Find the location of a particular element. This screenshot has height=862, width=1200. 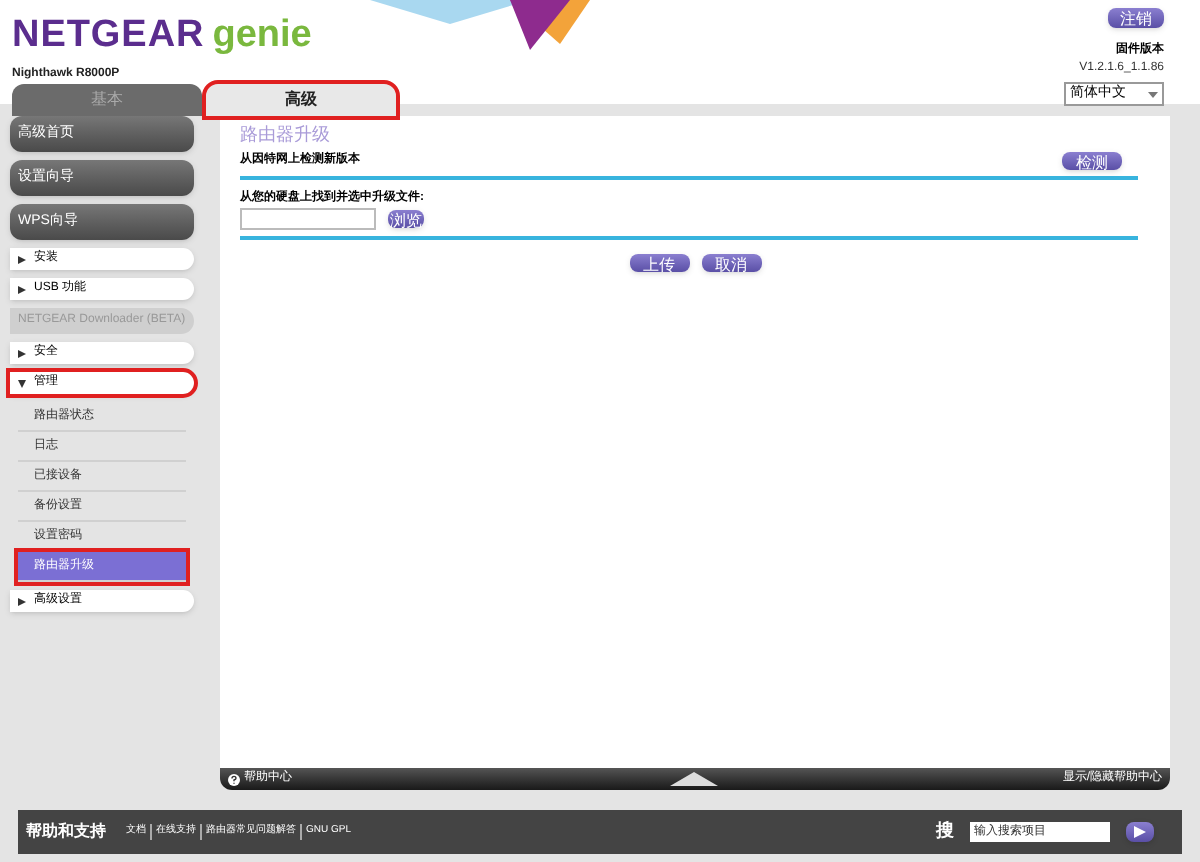

logo-brand: NETGEAR is located at coordinates (108, 36).